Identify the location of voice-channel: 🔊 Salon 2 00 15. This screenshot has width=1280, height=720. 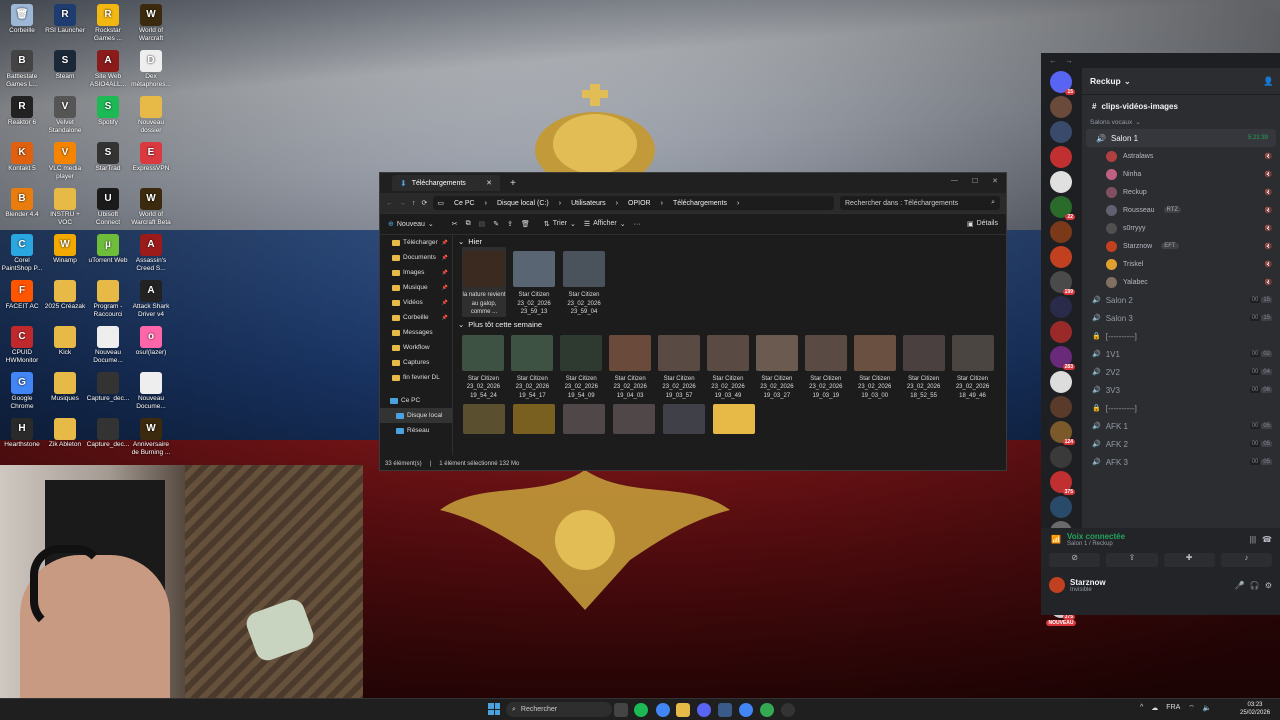
(1181, 300).